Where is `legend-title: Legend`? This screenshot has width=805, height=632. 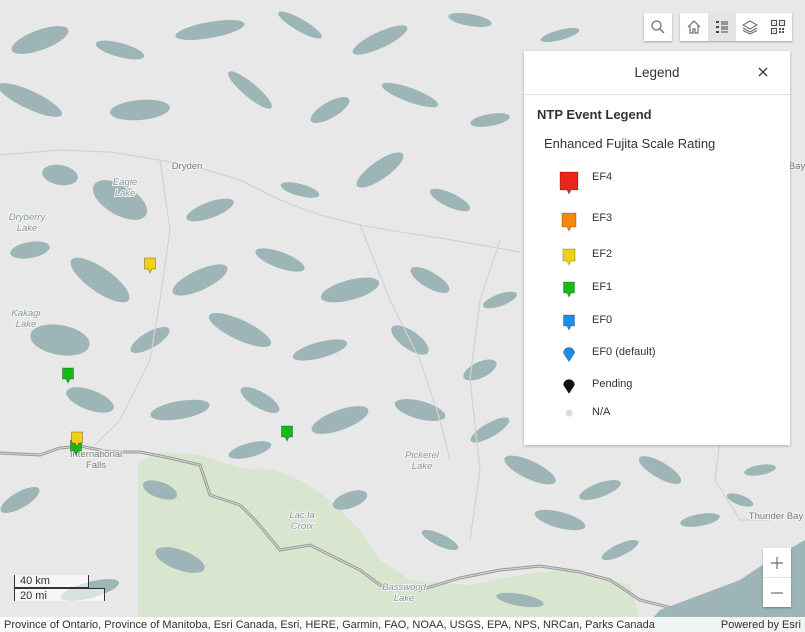
legend-title: Legend is located at coordinates (657, 72).